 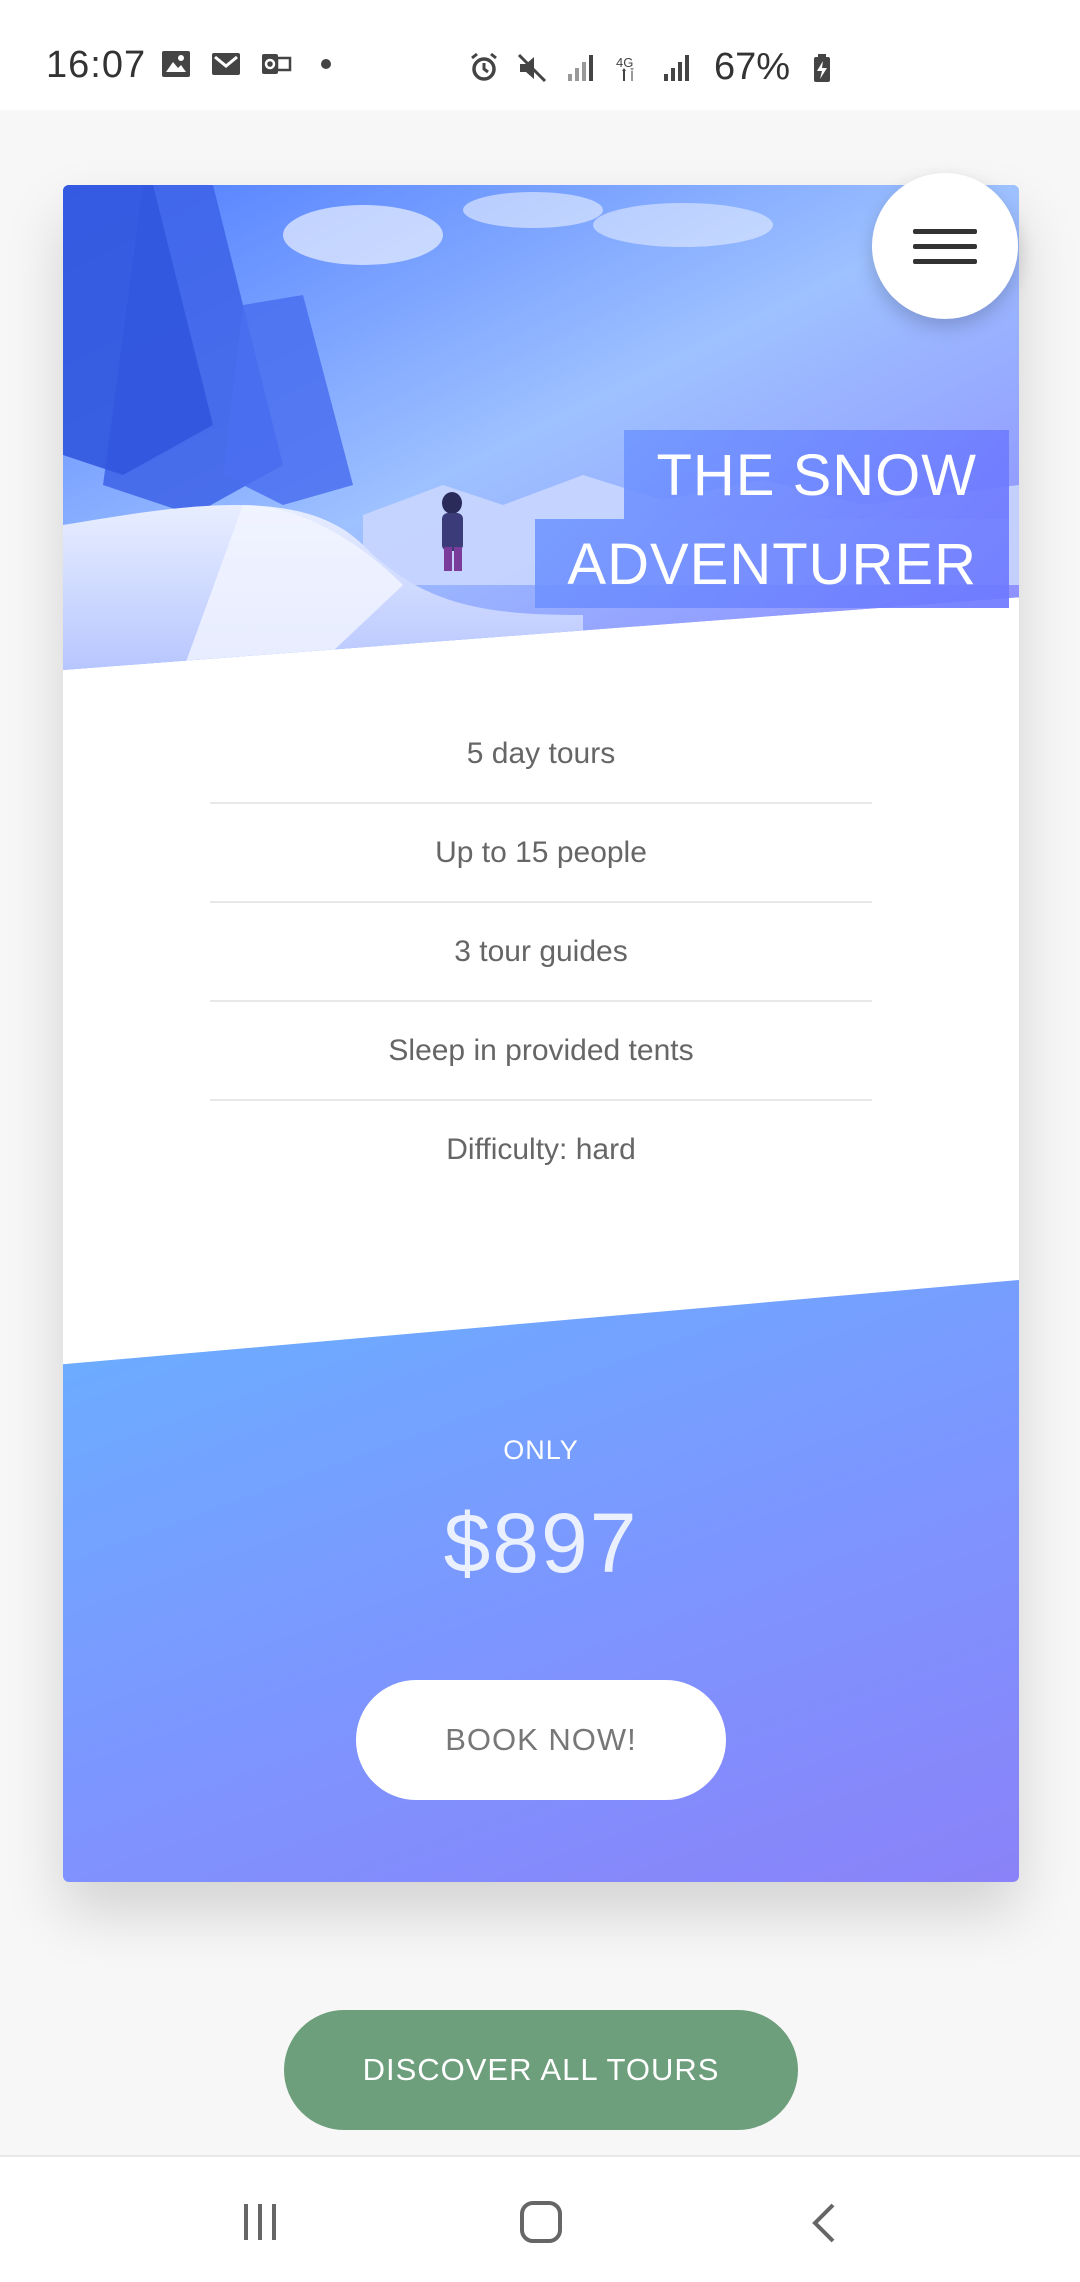 What do you see at coordinates (176, 64) in the screenshot?
I see `gallery-icon` at bounding box center [176, 64].